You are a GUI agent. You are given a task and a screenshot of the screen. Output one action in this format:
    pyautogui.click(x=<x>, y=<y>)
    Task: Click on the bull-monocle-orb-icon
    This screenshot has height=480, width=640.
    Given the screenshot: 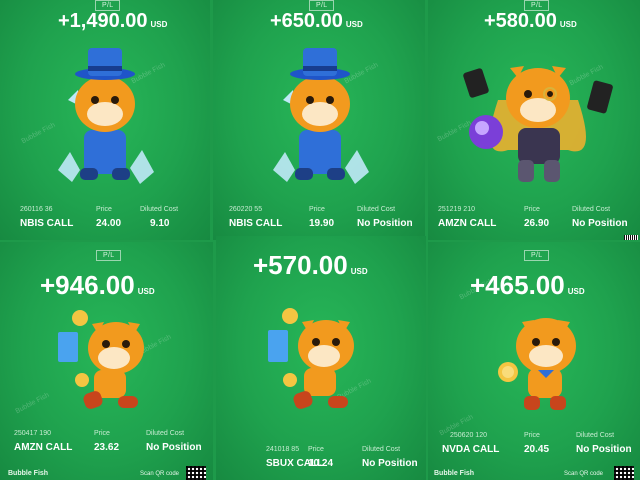 What is the action you would take?
    pyautogui.click(x=538, y=124)
    